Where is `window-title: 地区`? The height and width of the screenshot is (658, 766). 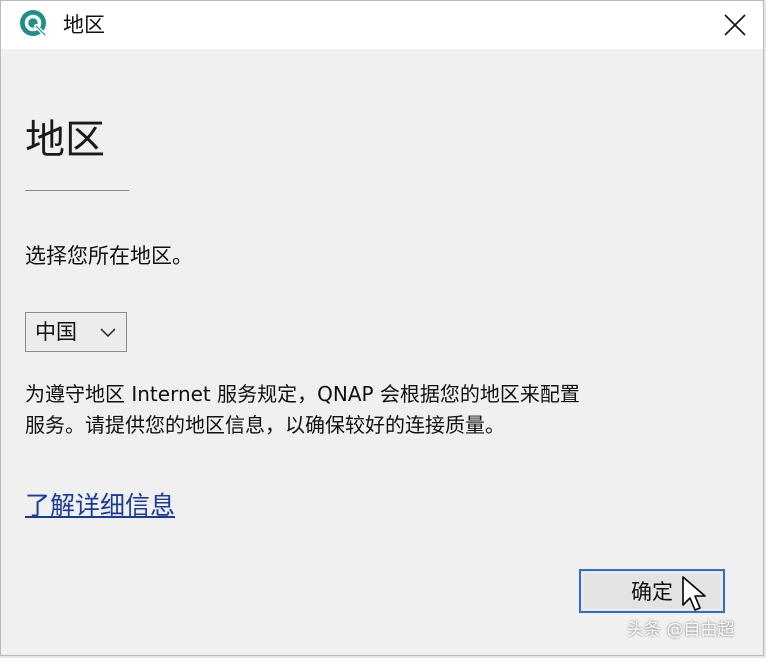 window-title: 地区 is located at coordinates (84, 25).